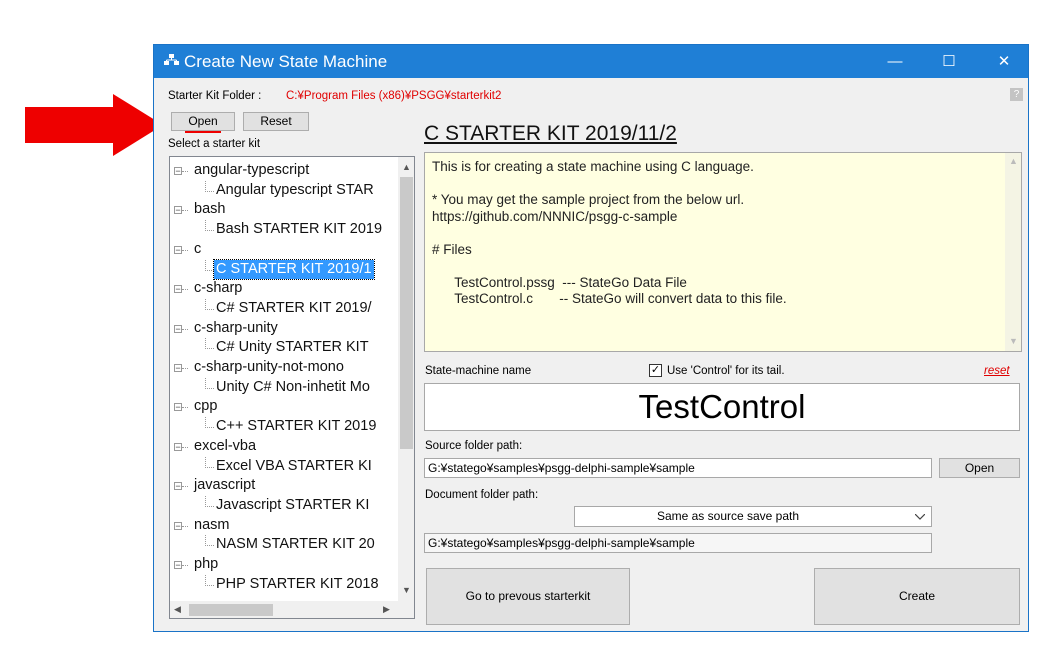 Image resolution: width=1060 pixels, height=660 pixels. Describe the element at coordinates (482, 495) in the screenshot. I see `document-folder-label: Document folder path:` at that location.